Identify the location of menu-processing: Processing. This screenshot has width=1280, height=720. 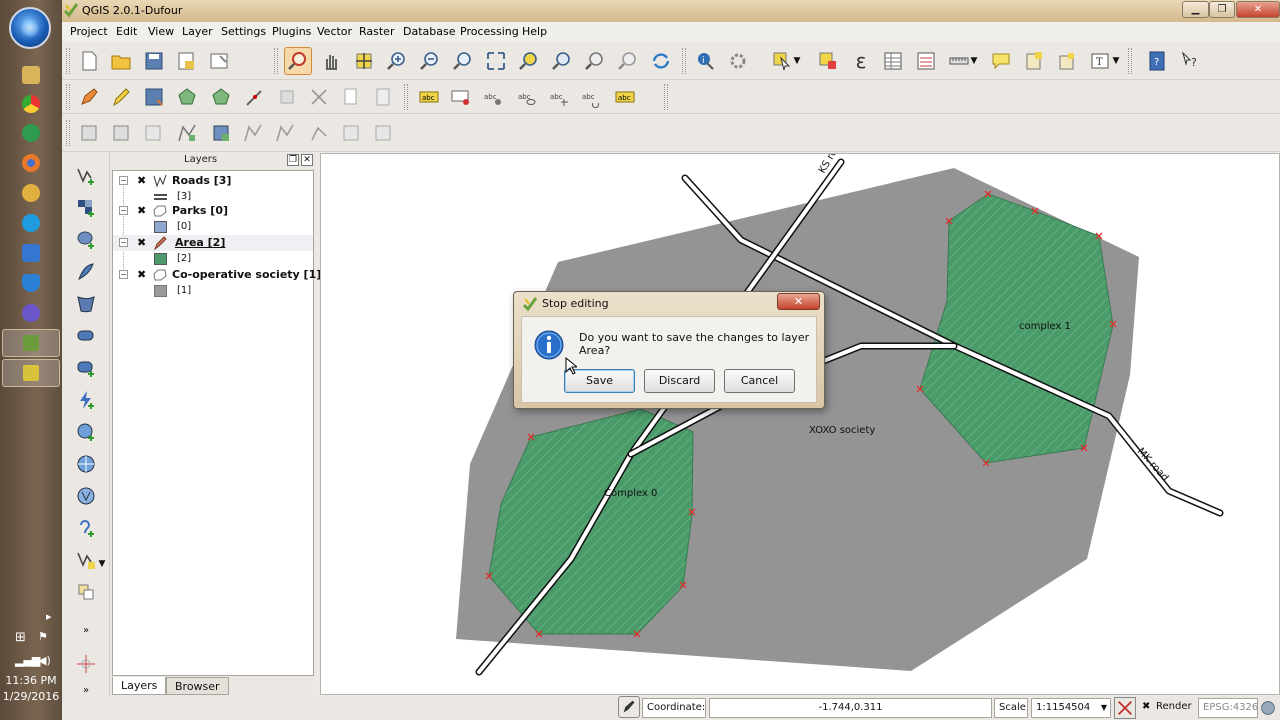
(489, 31).